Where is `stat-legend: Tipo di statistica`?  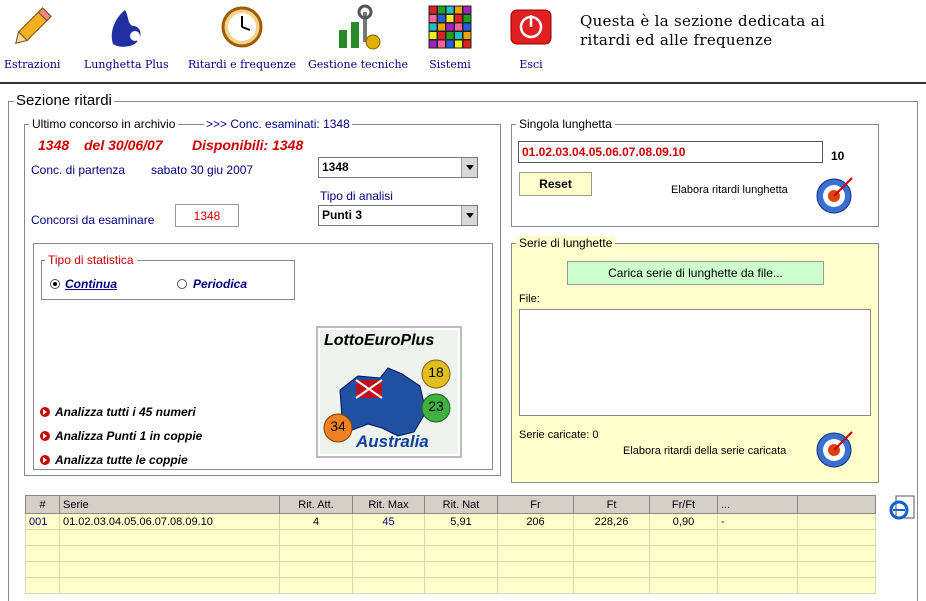
stat-legend: Tipo di statistica is located at coordinates (91, 260).